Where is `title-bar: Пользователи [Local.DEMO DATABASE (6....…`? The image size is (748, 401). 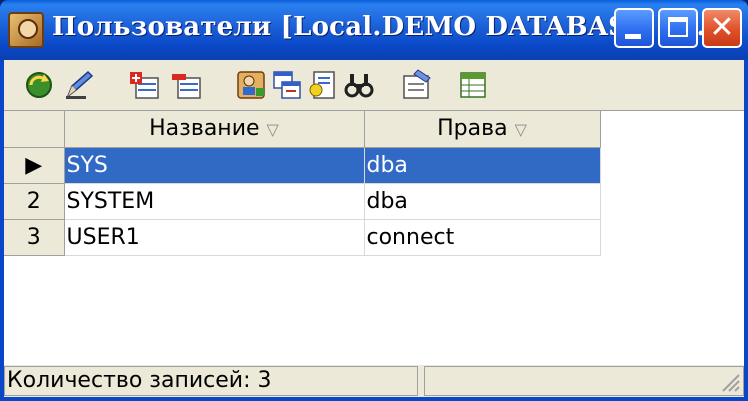 title-bar: Пользователи [Local.DEMO DATABASE (6....… is located at coordinates (374, 30).